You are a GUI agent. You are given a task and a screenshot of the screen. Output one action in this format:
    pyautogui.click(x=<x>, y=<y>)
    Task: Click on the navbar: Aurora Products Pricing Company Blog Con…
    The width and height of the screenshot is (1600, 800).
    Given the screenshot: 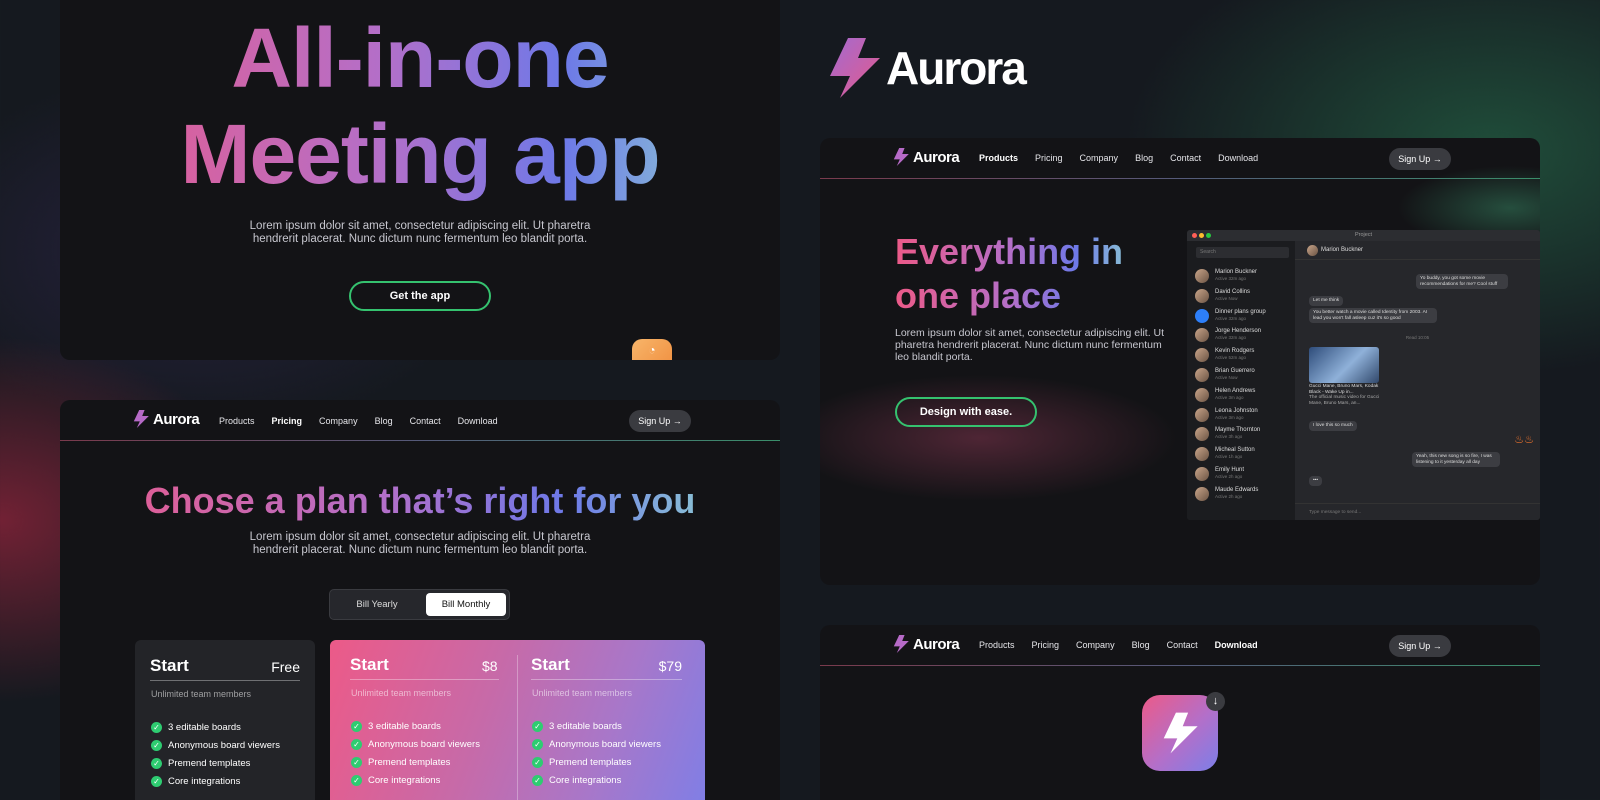 What is the action you would take?
    pyautogui.click(x=1180, y=158)
    